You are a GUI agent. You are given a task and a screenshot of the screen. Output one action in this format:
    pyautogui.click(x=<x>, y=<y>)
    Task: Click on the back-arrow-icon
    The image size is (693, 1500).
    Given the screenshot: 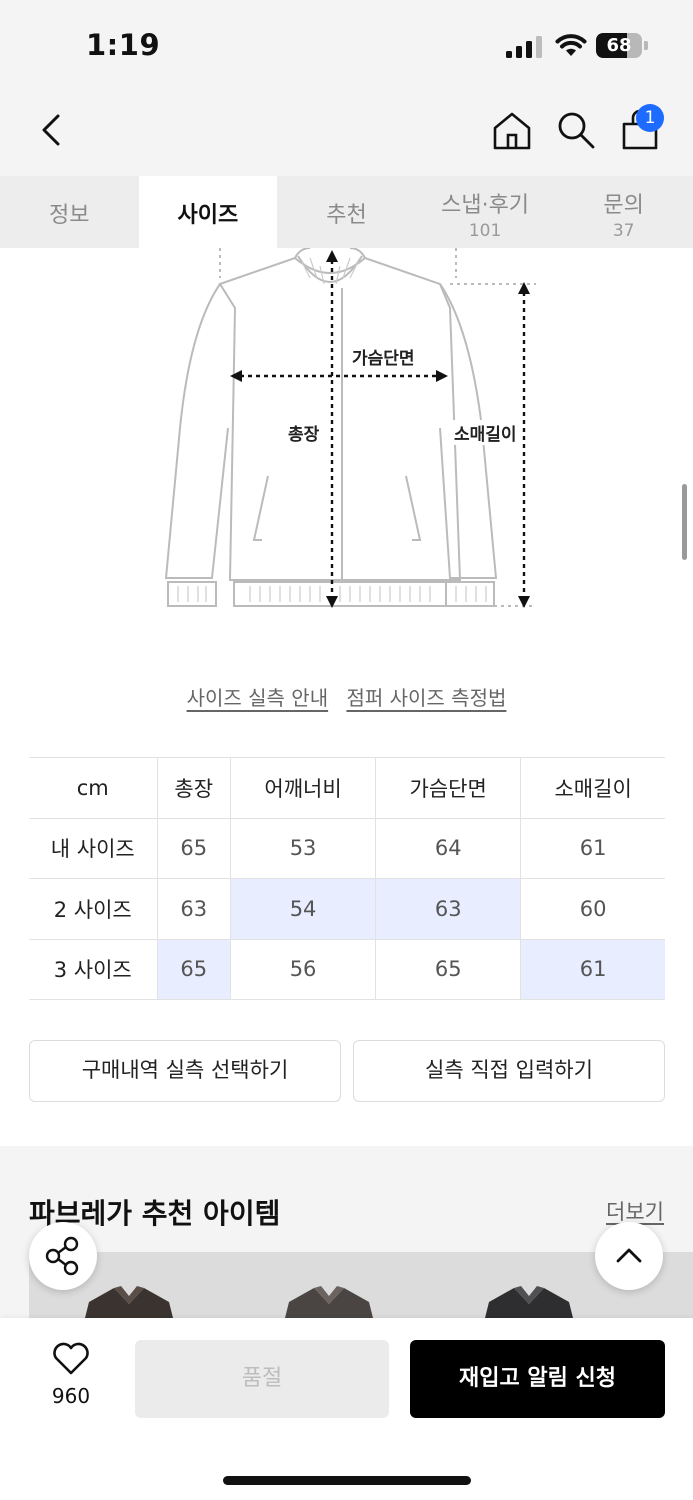 What is the action you would take?
    pyautogui.click(x=51, y=130)
    